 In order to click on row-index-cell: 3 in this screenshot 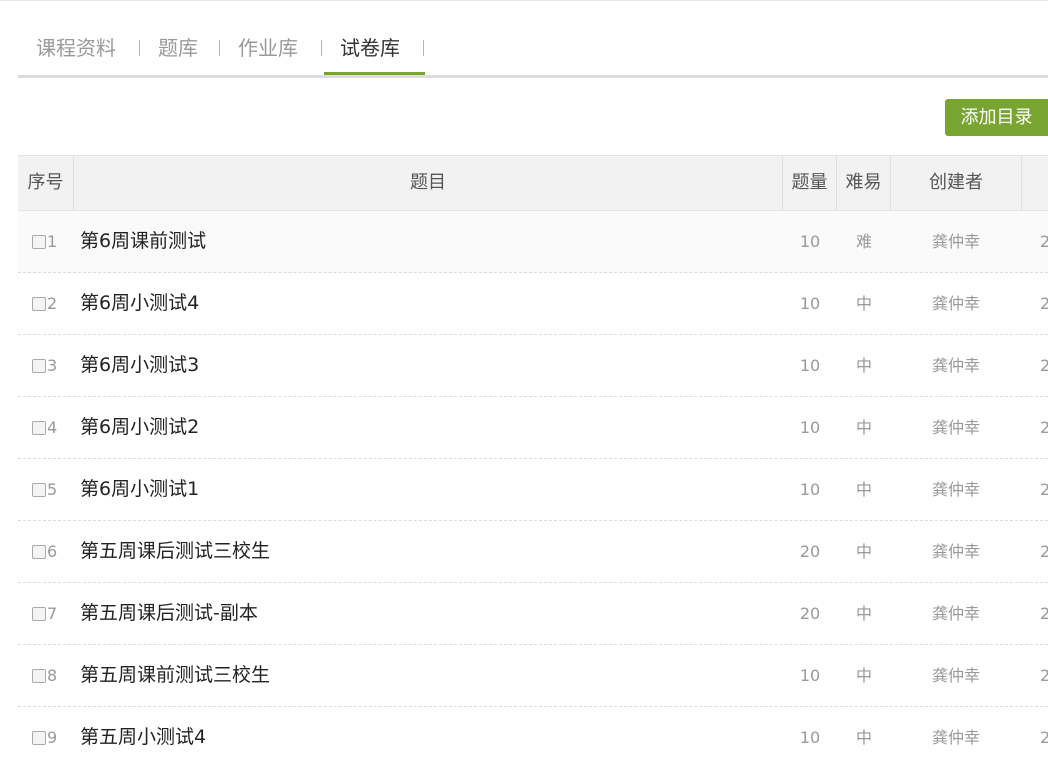, I will do `click(54, 365)`.